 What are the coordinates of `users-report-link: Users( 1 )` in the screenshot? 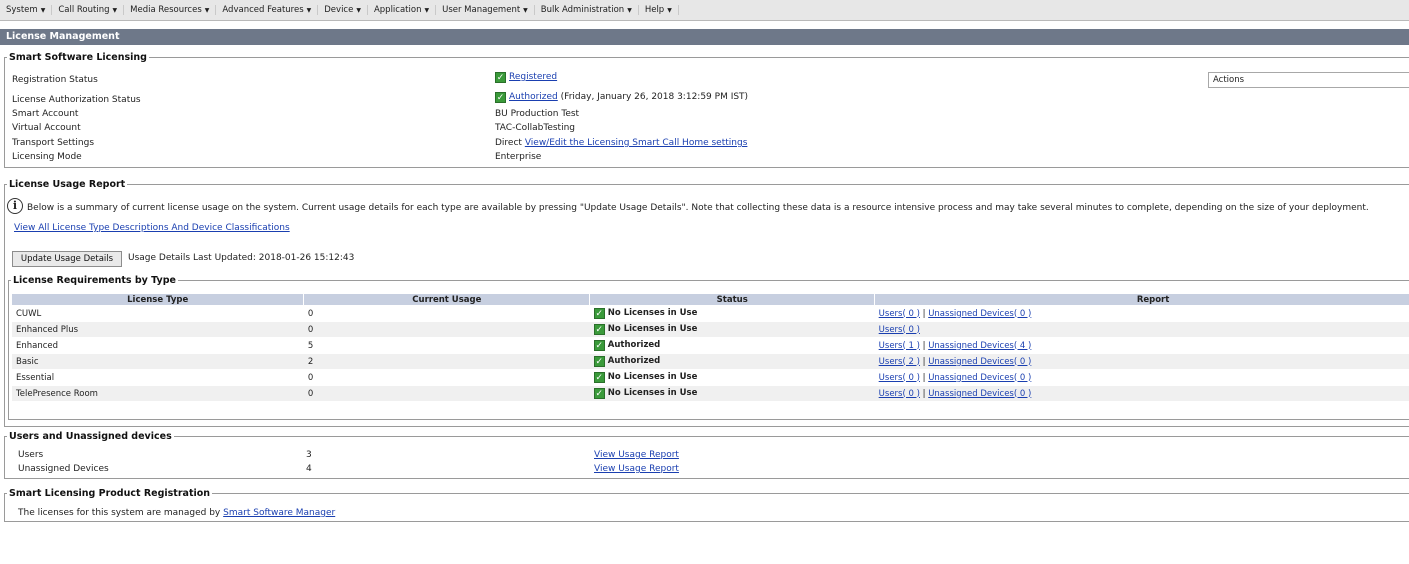 It's located at (899, 346).